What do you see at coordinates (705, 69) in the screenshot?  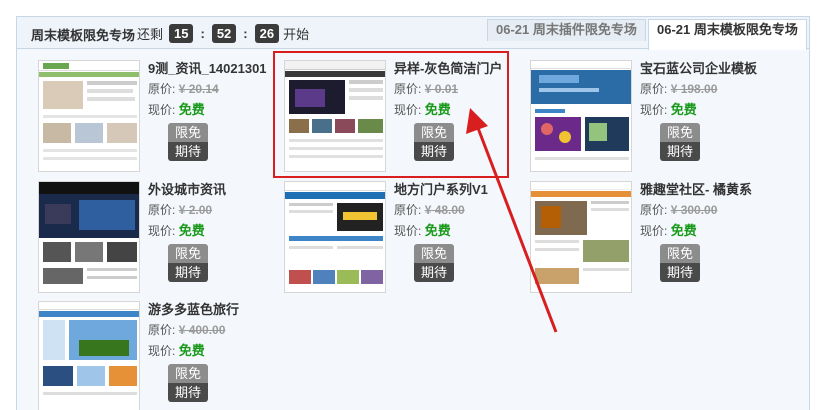 I see `template-name: 宝石蓝公司企业模板` at bounding box center [705, 69].